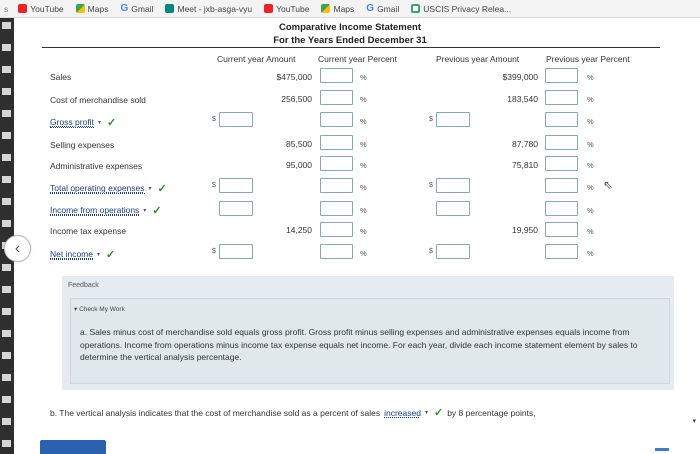  What do you see at coordinates (108, 188) in the screenshot?
I see `total-opex-select: Total operating expenses ▾ ✓` at bounding box center [108, 188].